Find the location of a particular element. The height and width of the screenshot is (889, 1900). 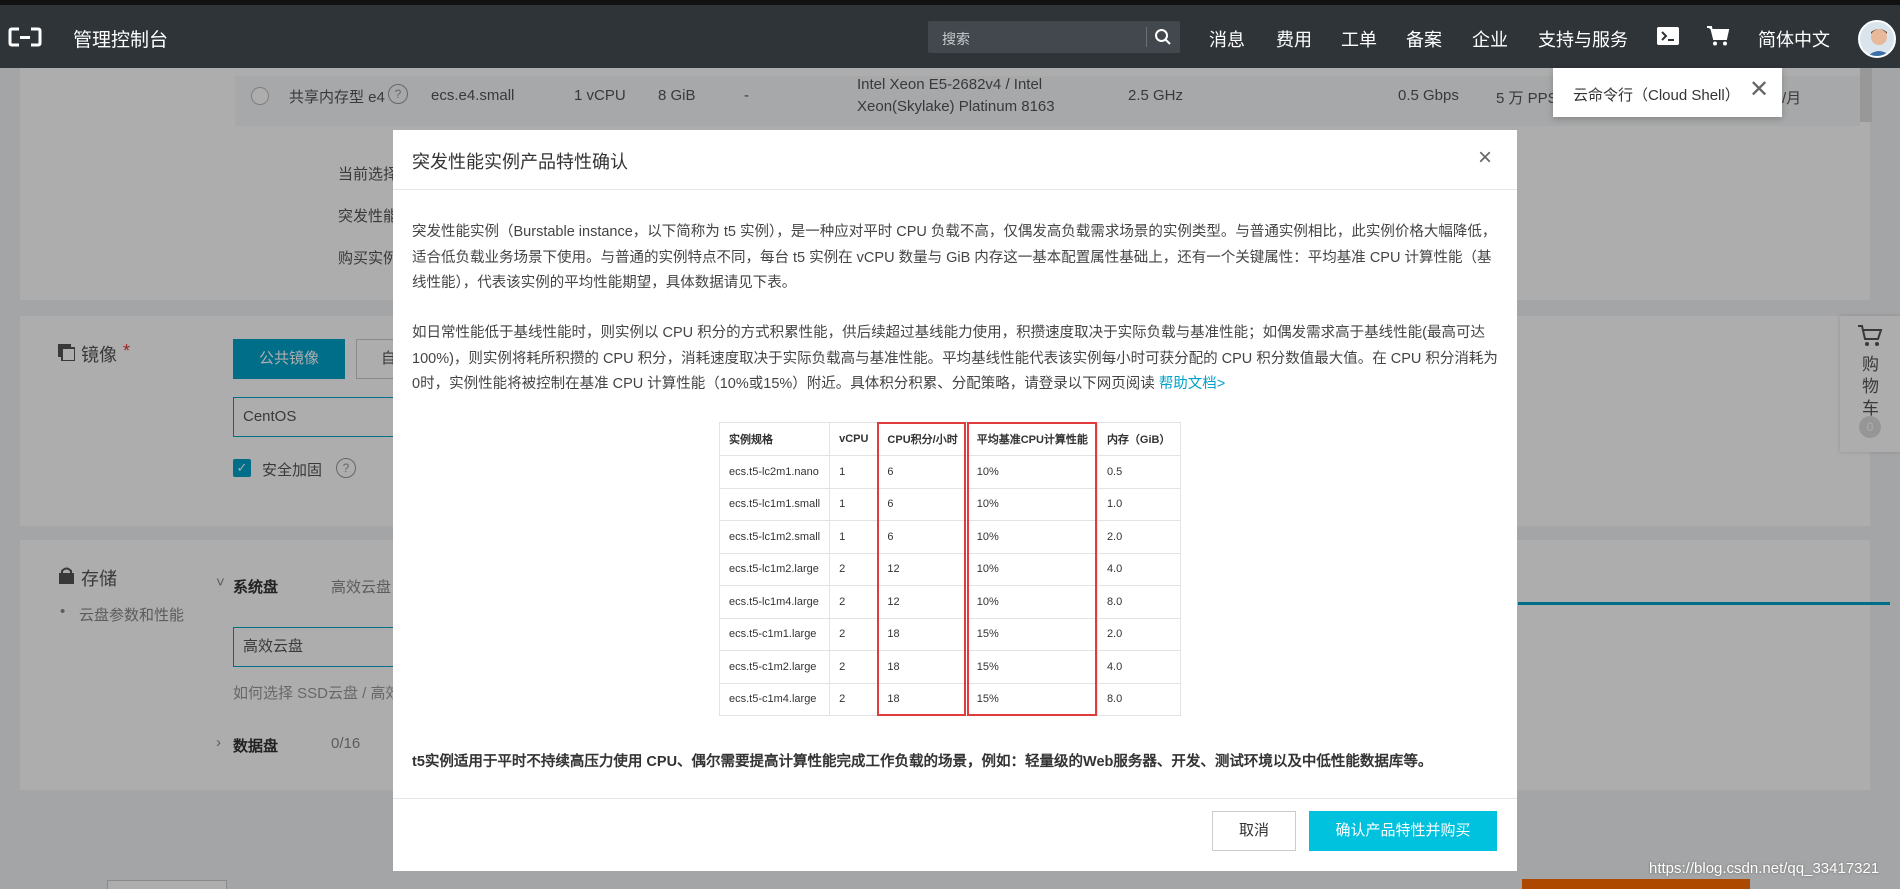

confirm-purchase-button: 确认产品特性并购买 is located at coordinates (1403, 831).